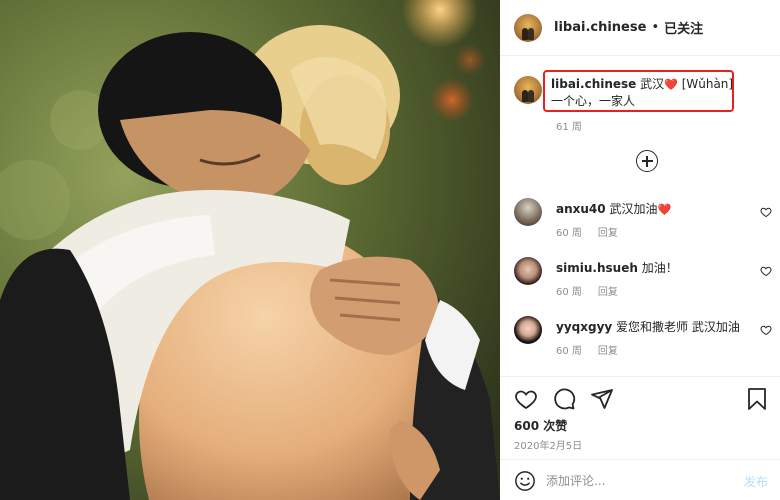 This screenshot has height=500, width=780. What do you see at coordinates (705, 84) in the screenshot?
I see `caption-pinyin: [Wǔhàn]` at bounding box center [705, 84].